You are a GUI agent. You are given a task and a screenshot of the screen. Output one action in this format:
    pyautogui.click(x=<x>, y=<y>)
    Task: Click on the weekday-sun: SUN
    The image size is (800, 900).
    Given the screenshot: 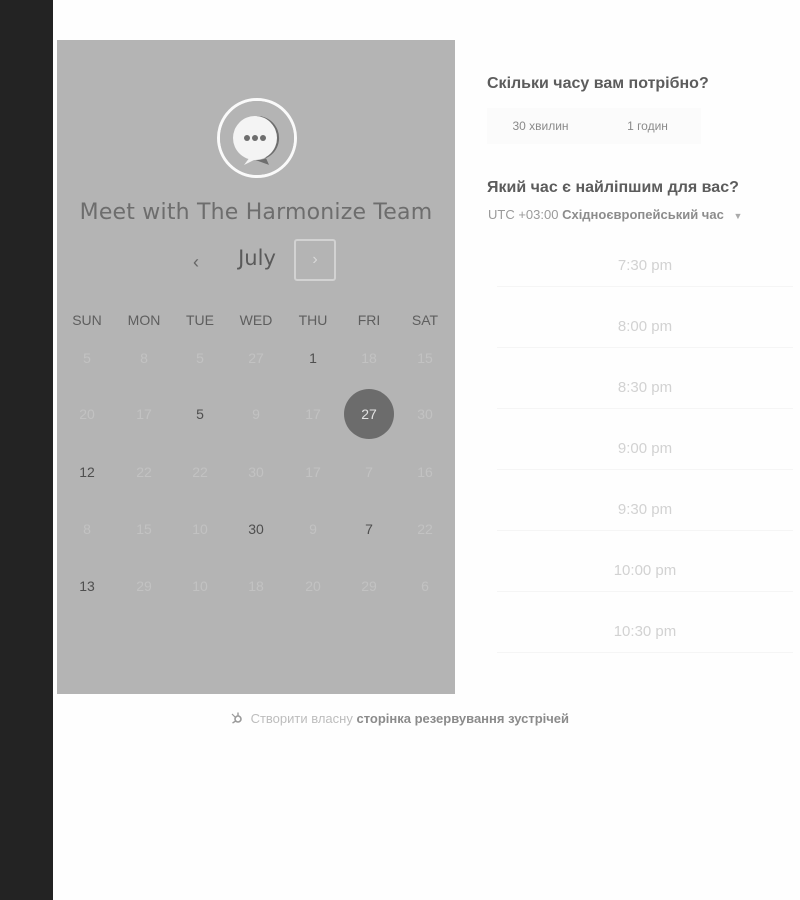 What is the action you would take?
    pyautogui.click(x=87, y=320)
    